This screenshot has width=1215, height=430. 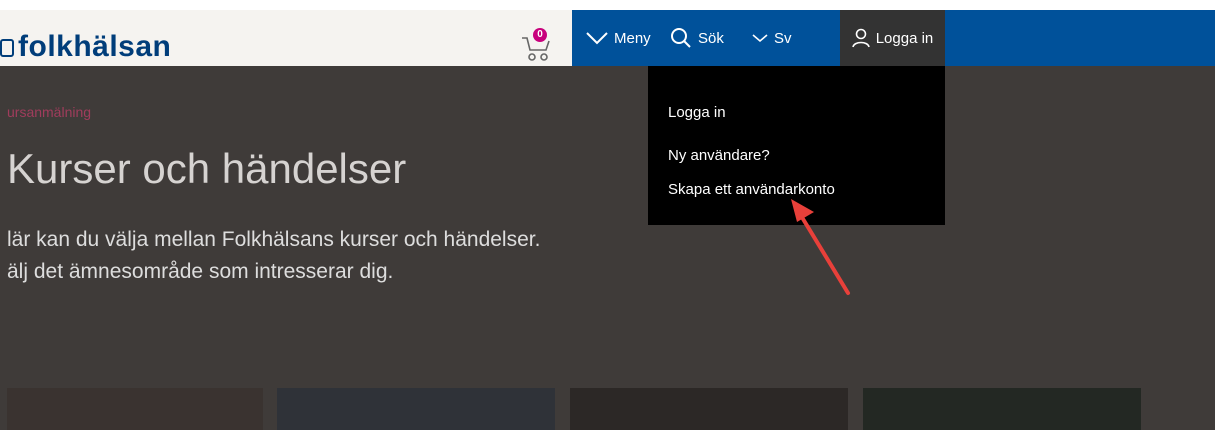 I want to click on breadcrumb: ursanmälning, so click(x=49, y=112).